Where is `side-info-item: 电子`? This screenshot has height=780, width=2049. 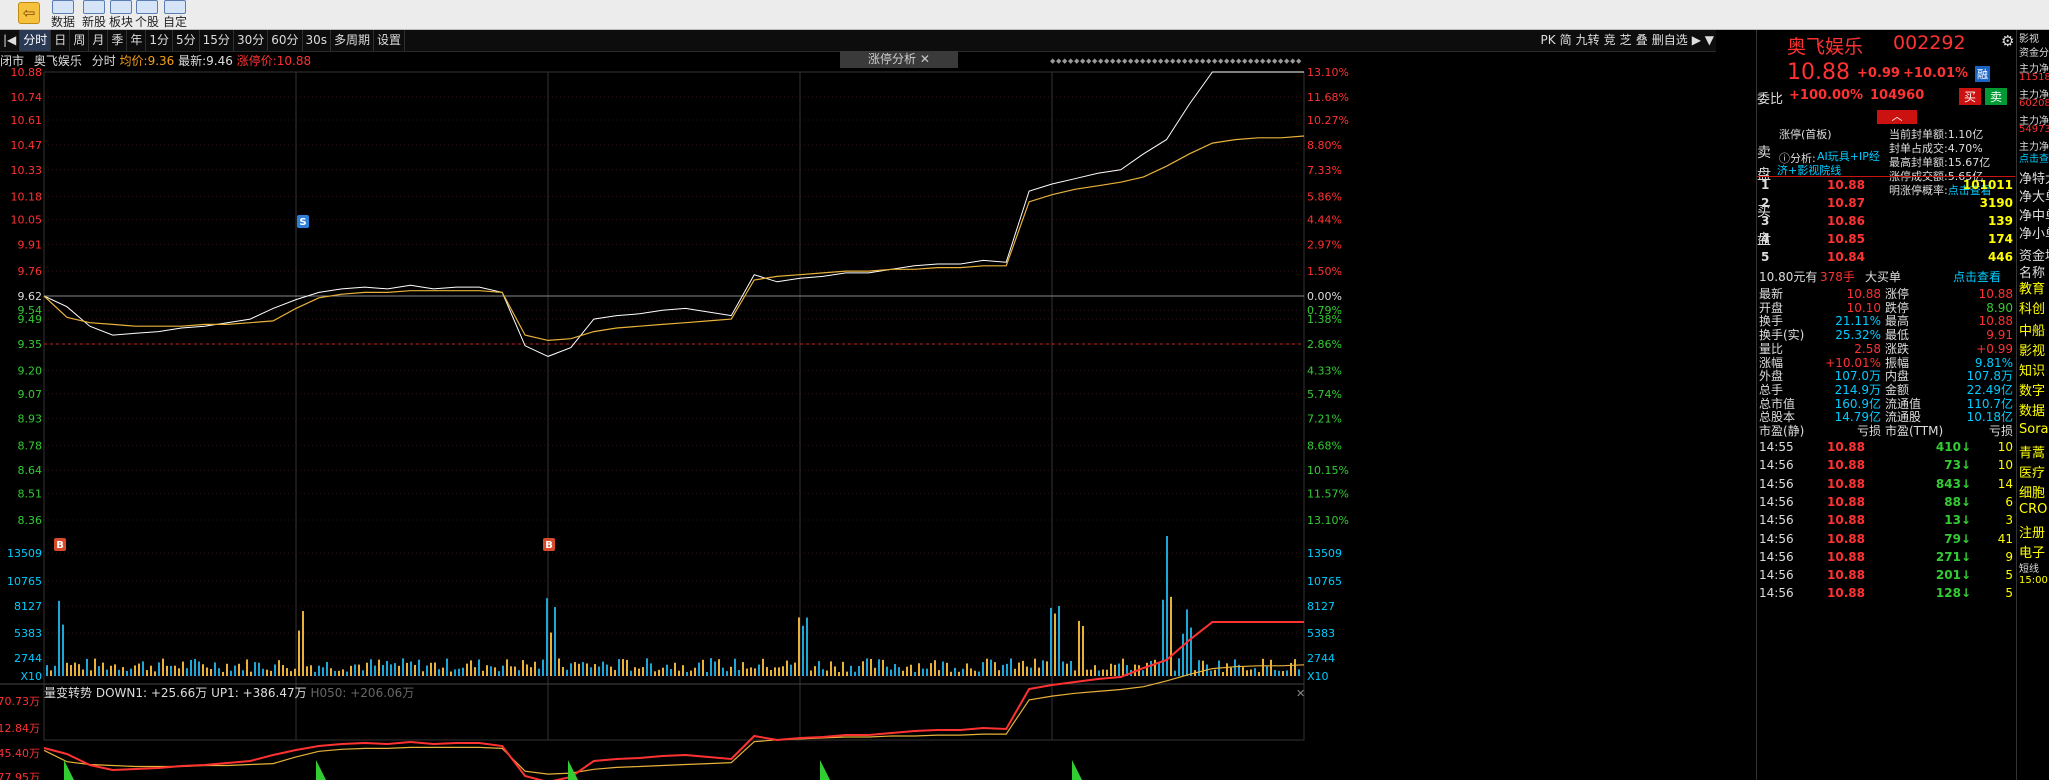 side-info-item: 电子 is located at coordinates (2032, 553).